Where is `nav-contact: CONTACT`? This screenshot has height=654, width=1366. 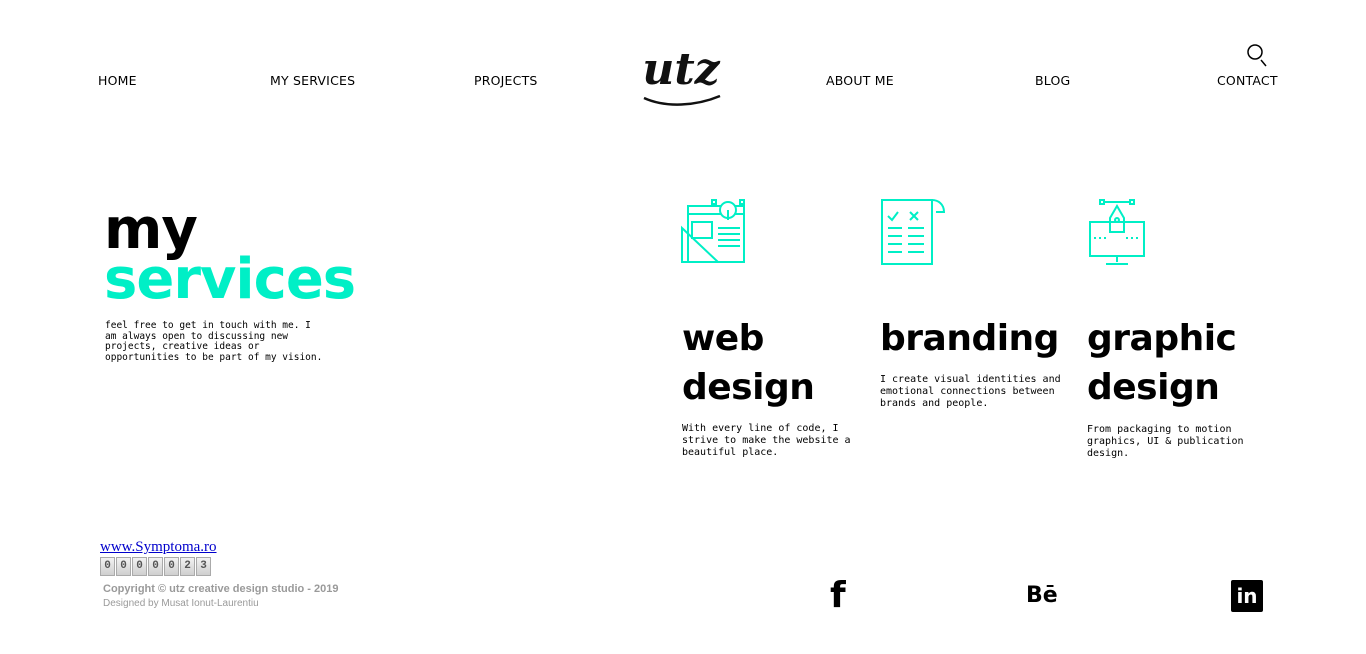 nav-contact: CONTACT is located at coordinates (1247, 80).